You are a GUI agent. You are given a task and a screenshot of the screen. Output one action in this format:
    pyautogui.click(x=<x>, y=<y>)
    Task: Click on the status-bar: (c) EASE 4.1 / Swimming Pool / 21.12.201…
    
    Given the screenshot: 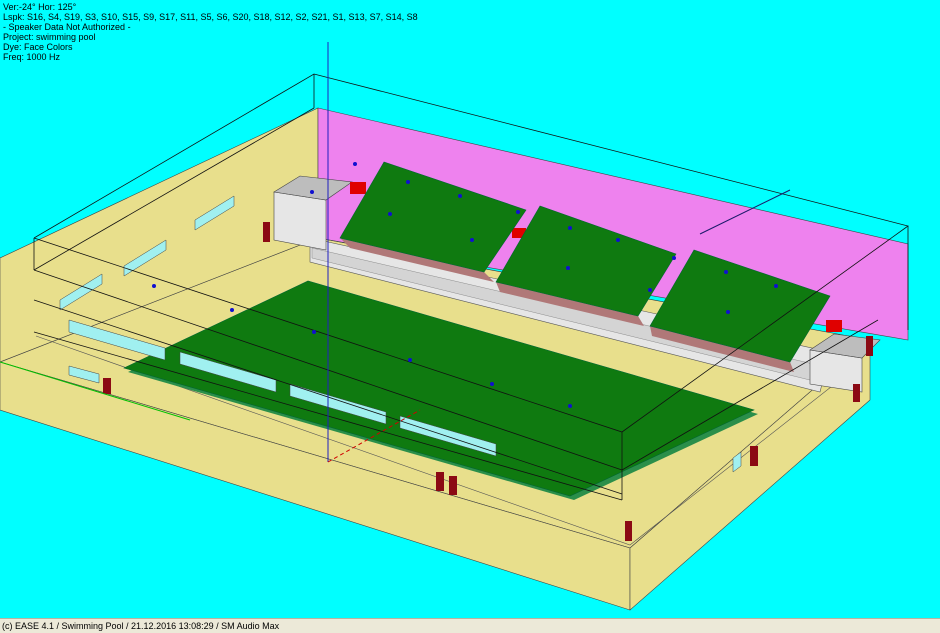 What is the action you would take?
    pyautogui.click(x=470, y=625)
    